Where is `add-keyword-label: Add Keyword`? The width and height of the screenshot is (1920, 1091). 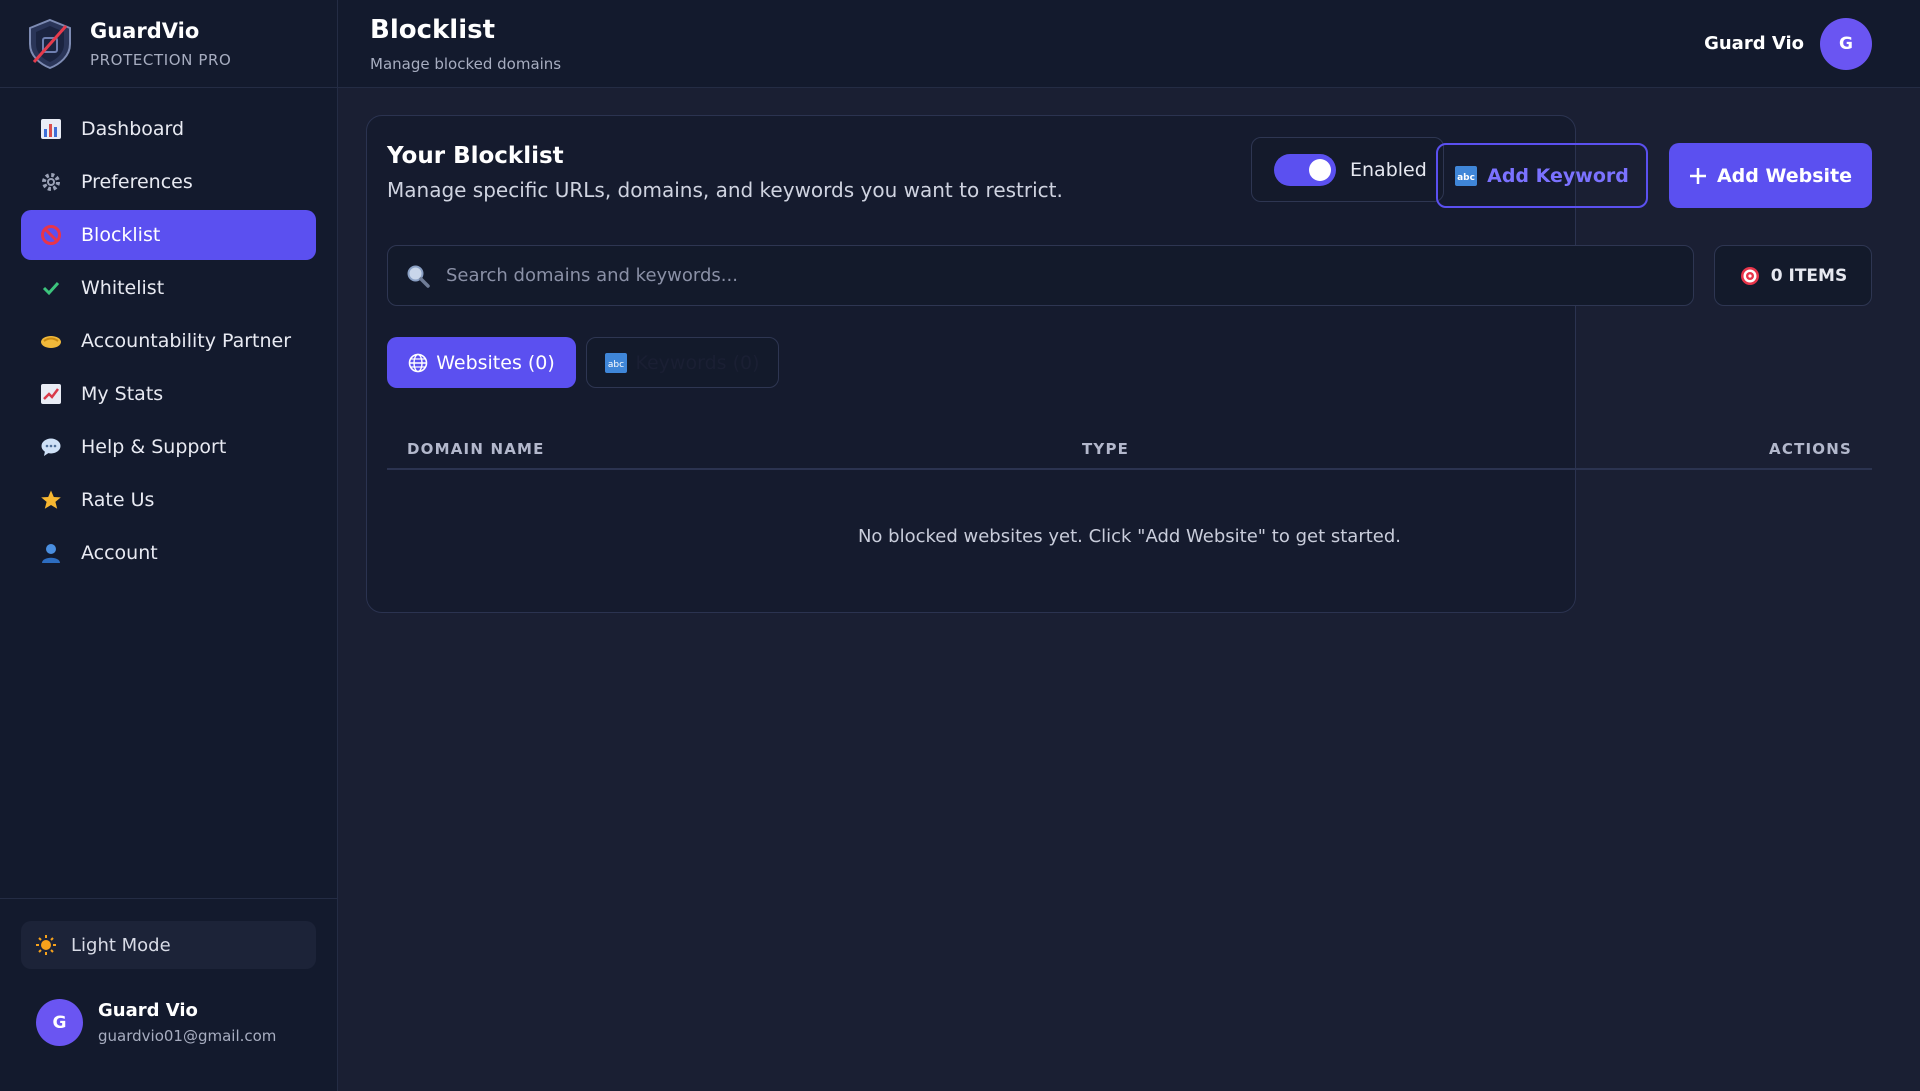
add-keyword-label: Add Keyword is located at coordinates (1558, 175).